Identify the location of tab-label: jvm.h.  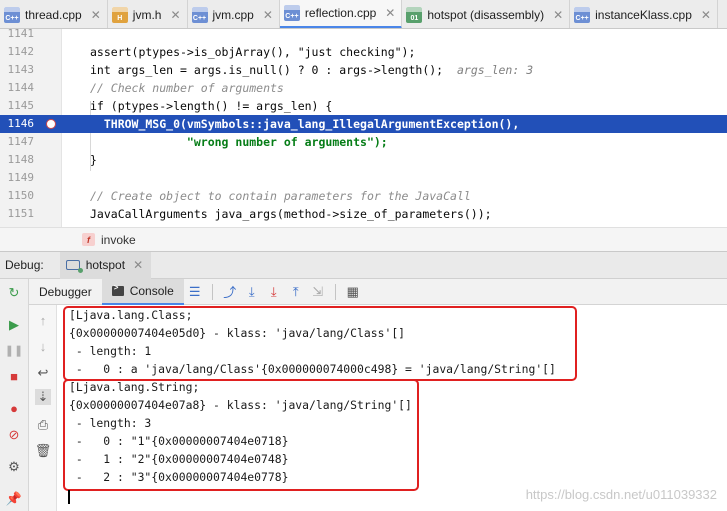
(147, 14).